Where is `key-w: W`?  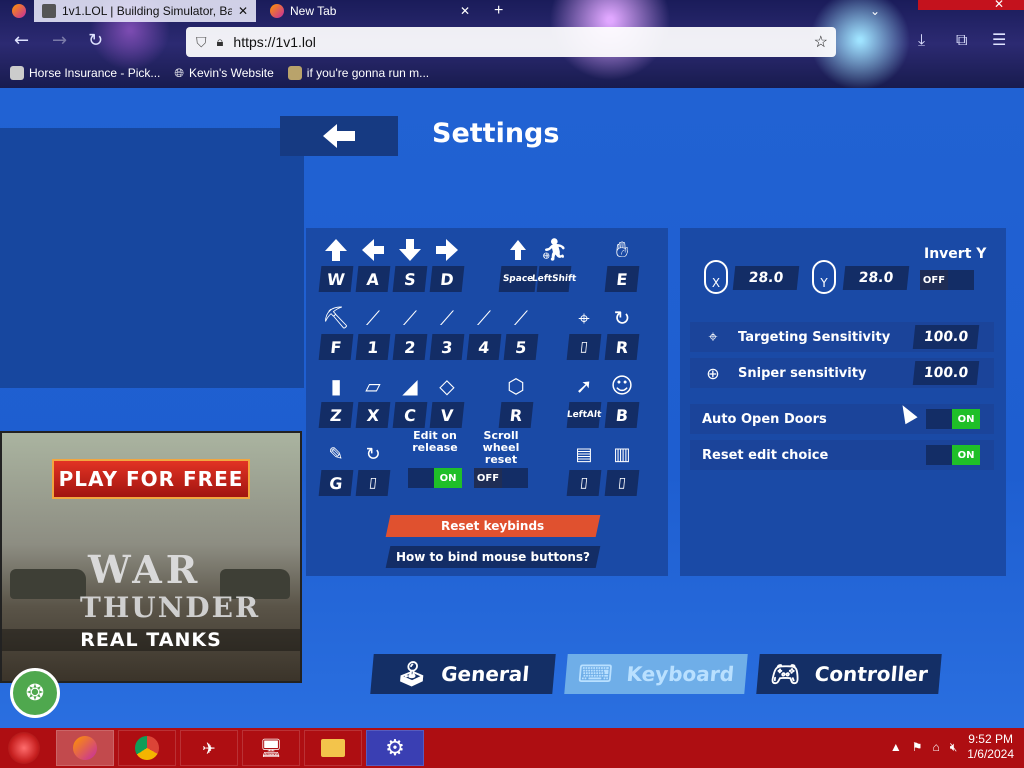 key-w: W is located at coordinates (336, 279).